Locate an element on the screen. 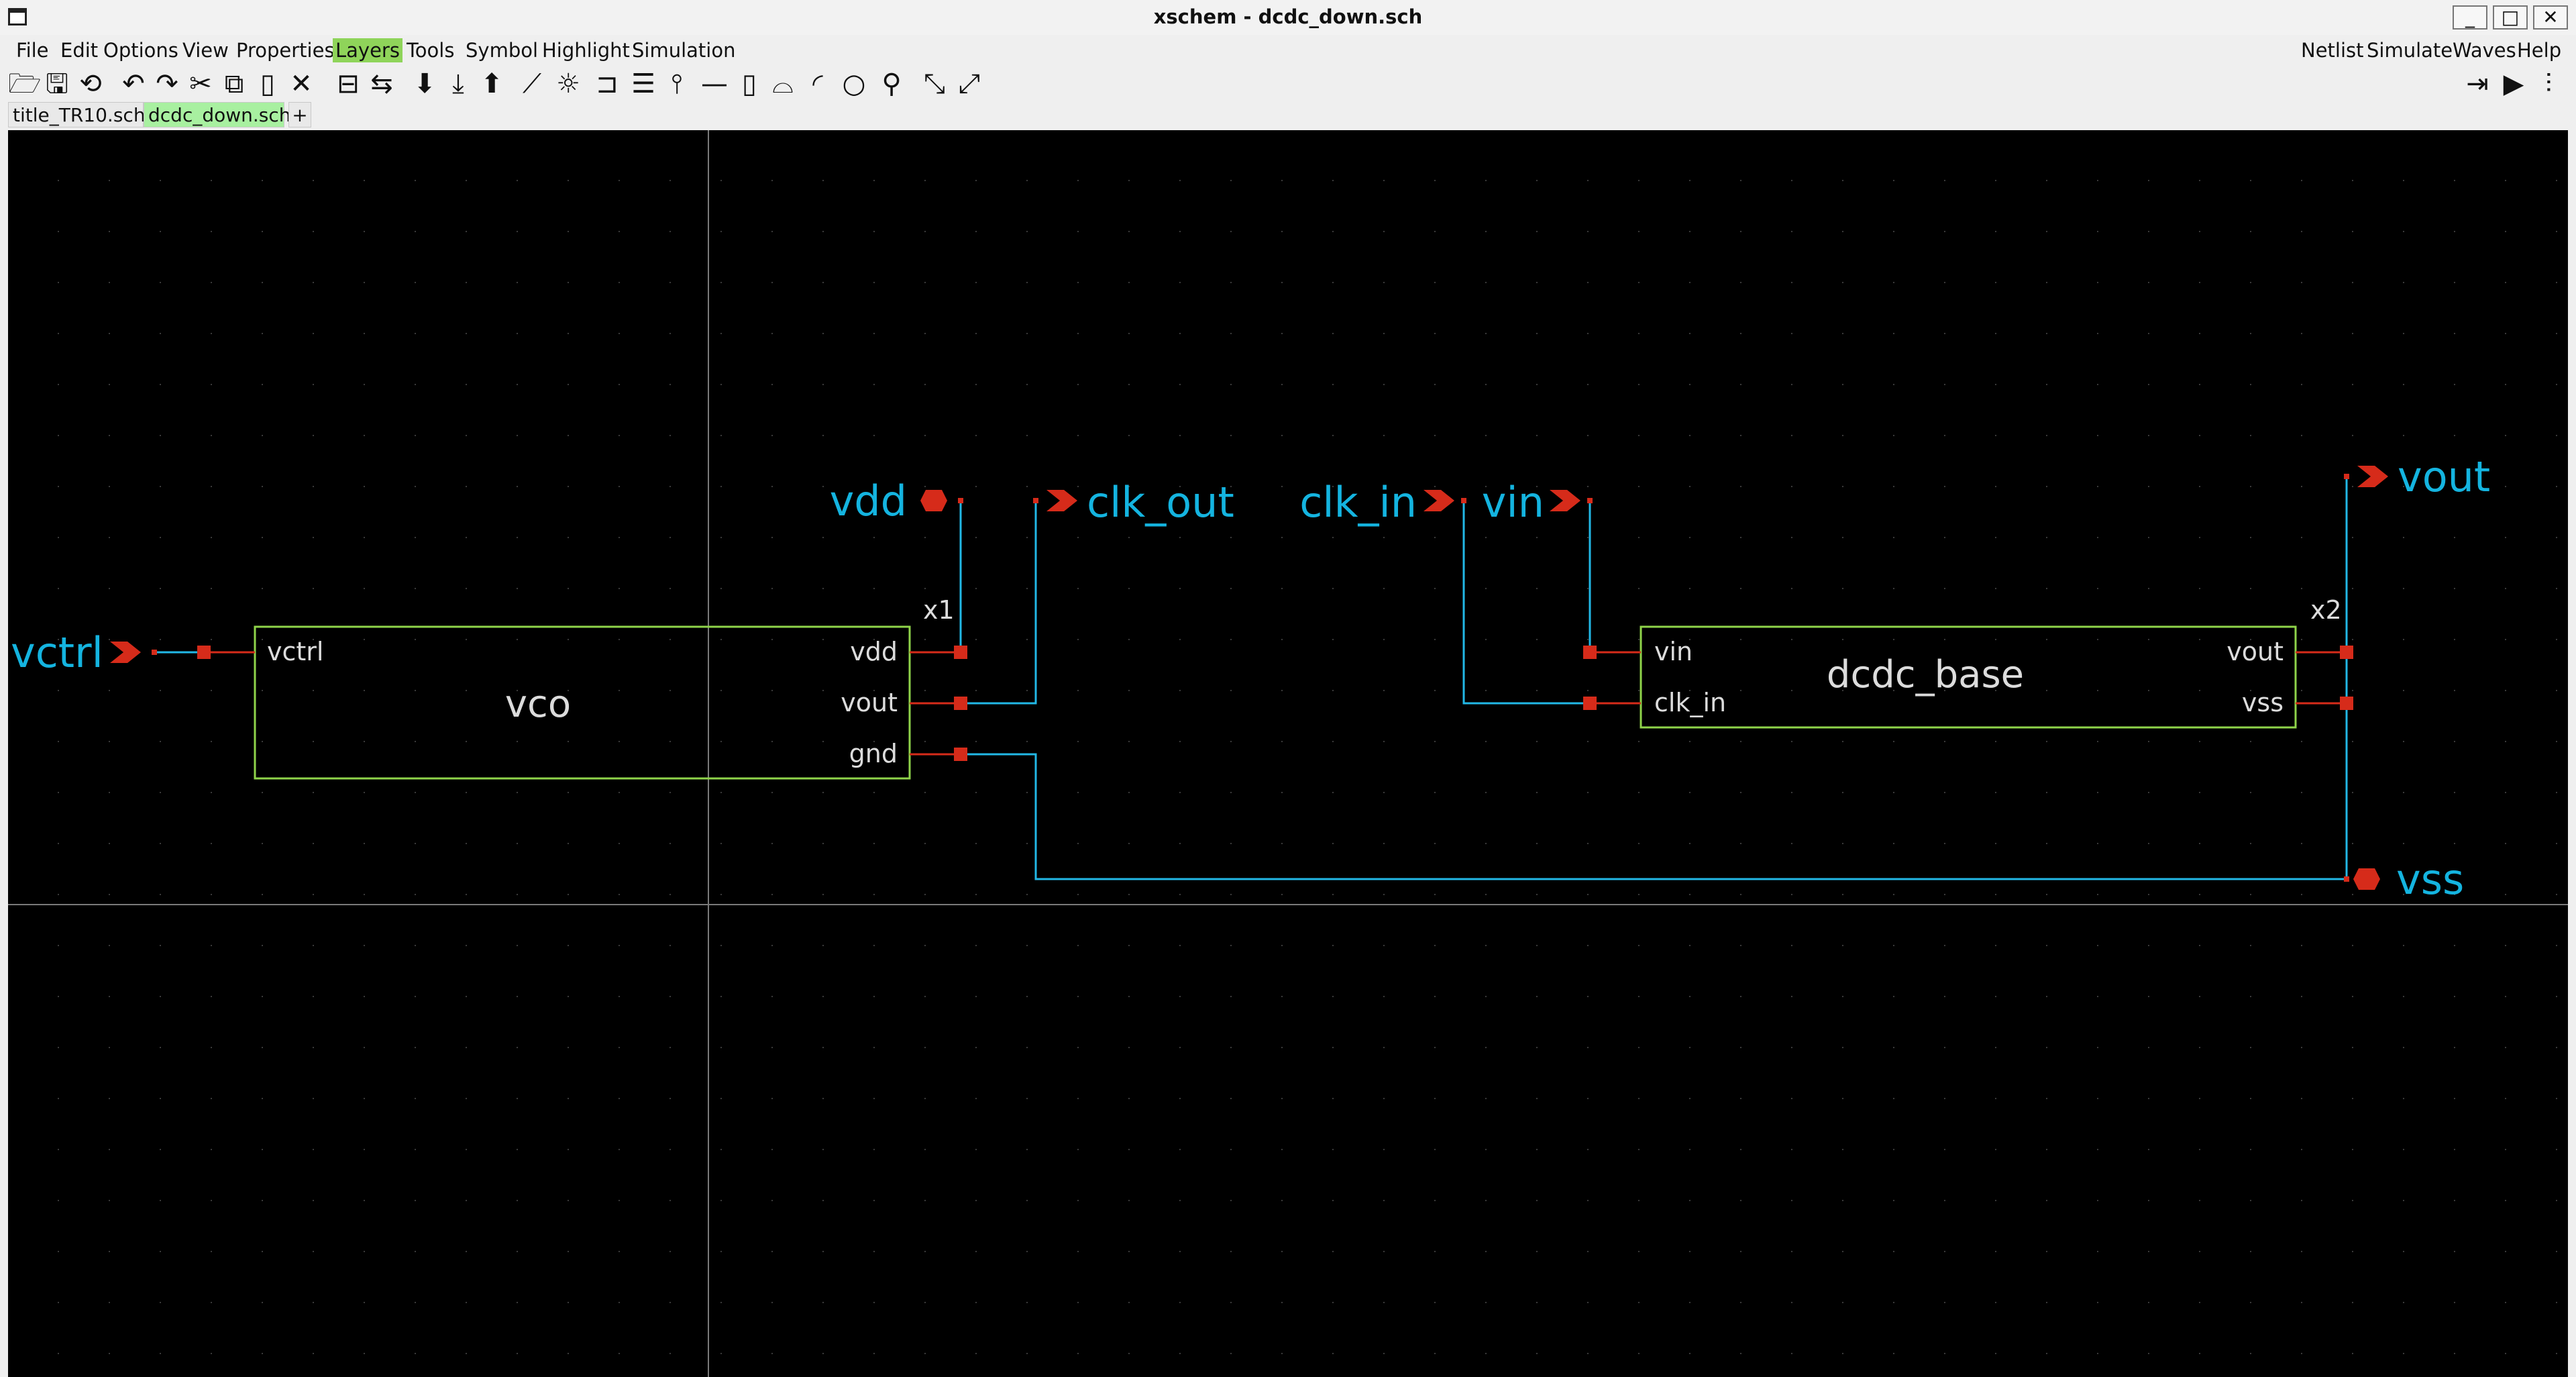 This screenshot has height=1377, width=2576. vco-pin-label-vctrl: vctrl is located at coordinates (295, 651).